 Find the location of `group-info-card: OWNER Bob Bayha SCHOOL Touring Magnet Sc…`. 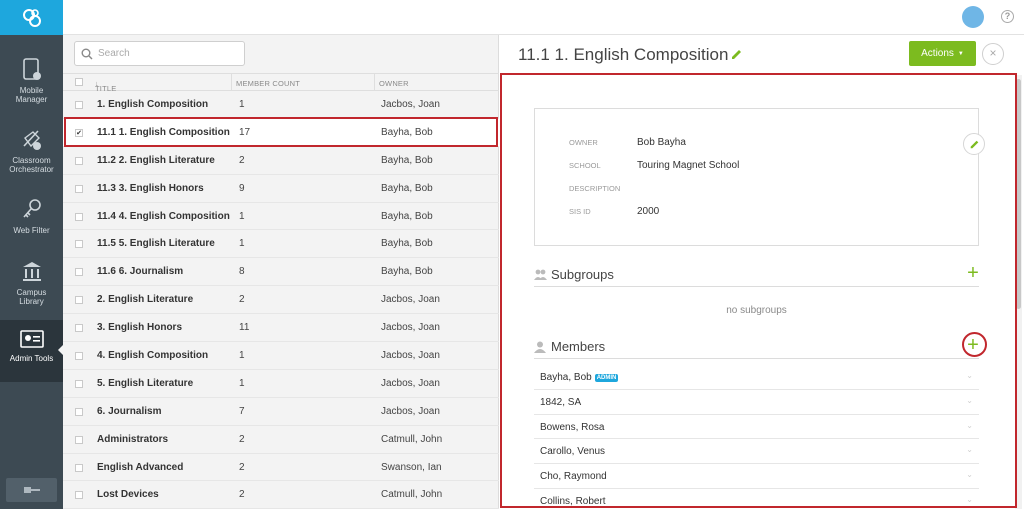

group-info-card: OWNER Bob Bayha SCHOOL Touring Magnet Sc… is located at coordinates (759, 177).